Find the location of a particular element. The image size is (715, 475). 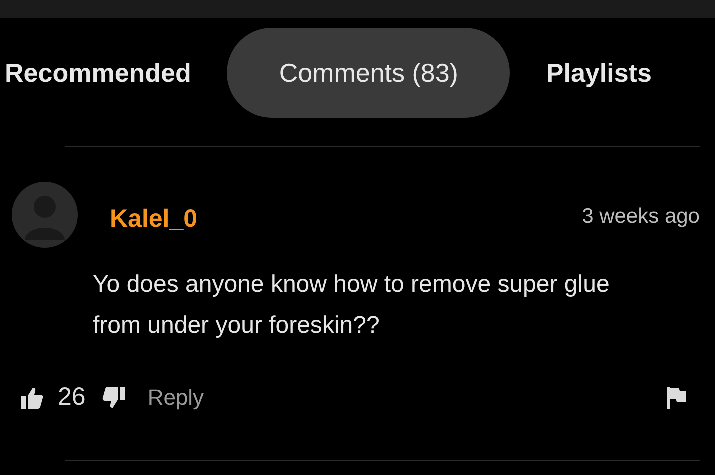

comment-text: Yo does anyone know how to remove super glue from under your foreskin?? is located at coordinates (352, 305).